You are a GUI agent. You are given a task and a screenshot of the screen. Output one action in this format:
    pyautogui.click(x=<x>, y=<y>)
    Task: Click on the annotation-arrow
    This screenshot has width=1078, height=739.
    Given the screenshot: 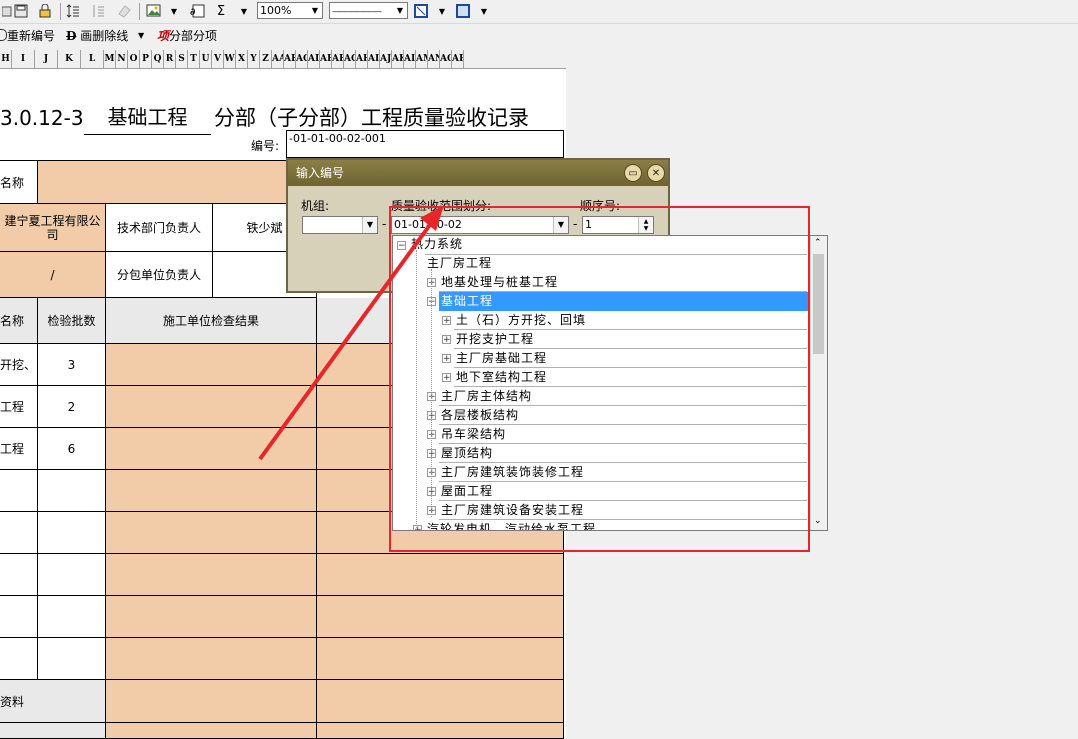 What is the action you would take?
    pyautogui.click(x=351, y=333)
    